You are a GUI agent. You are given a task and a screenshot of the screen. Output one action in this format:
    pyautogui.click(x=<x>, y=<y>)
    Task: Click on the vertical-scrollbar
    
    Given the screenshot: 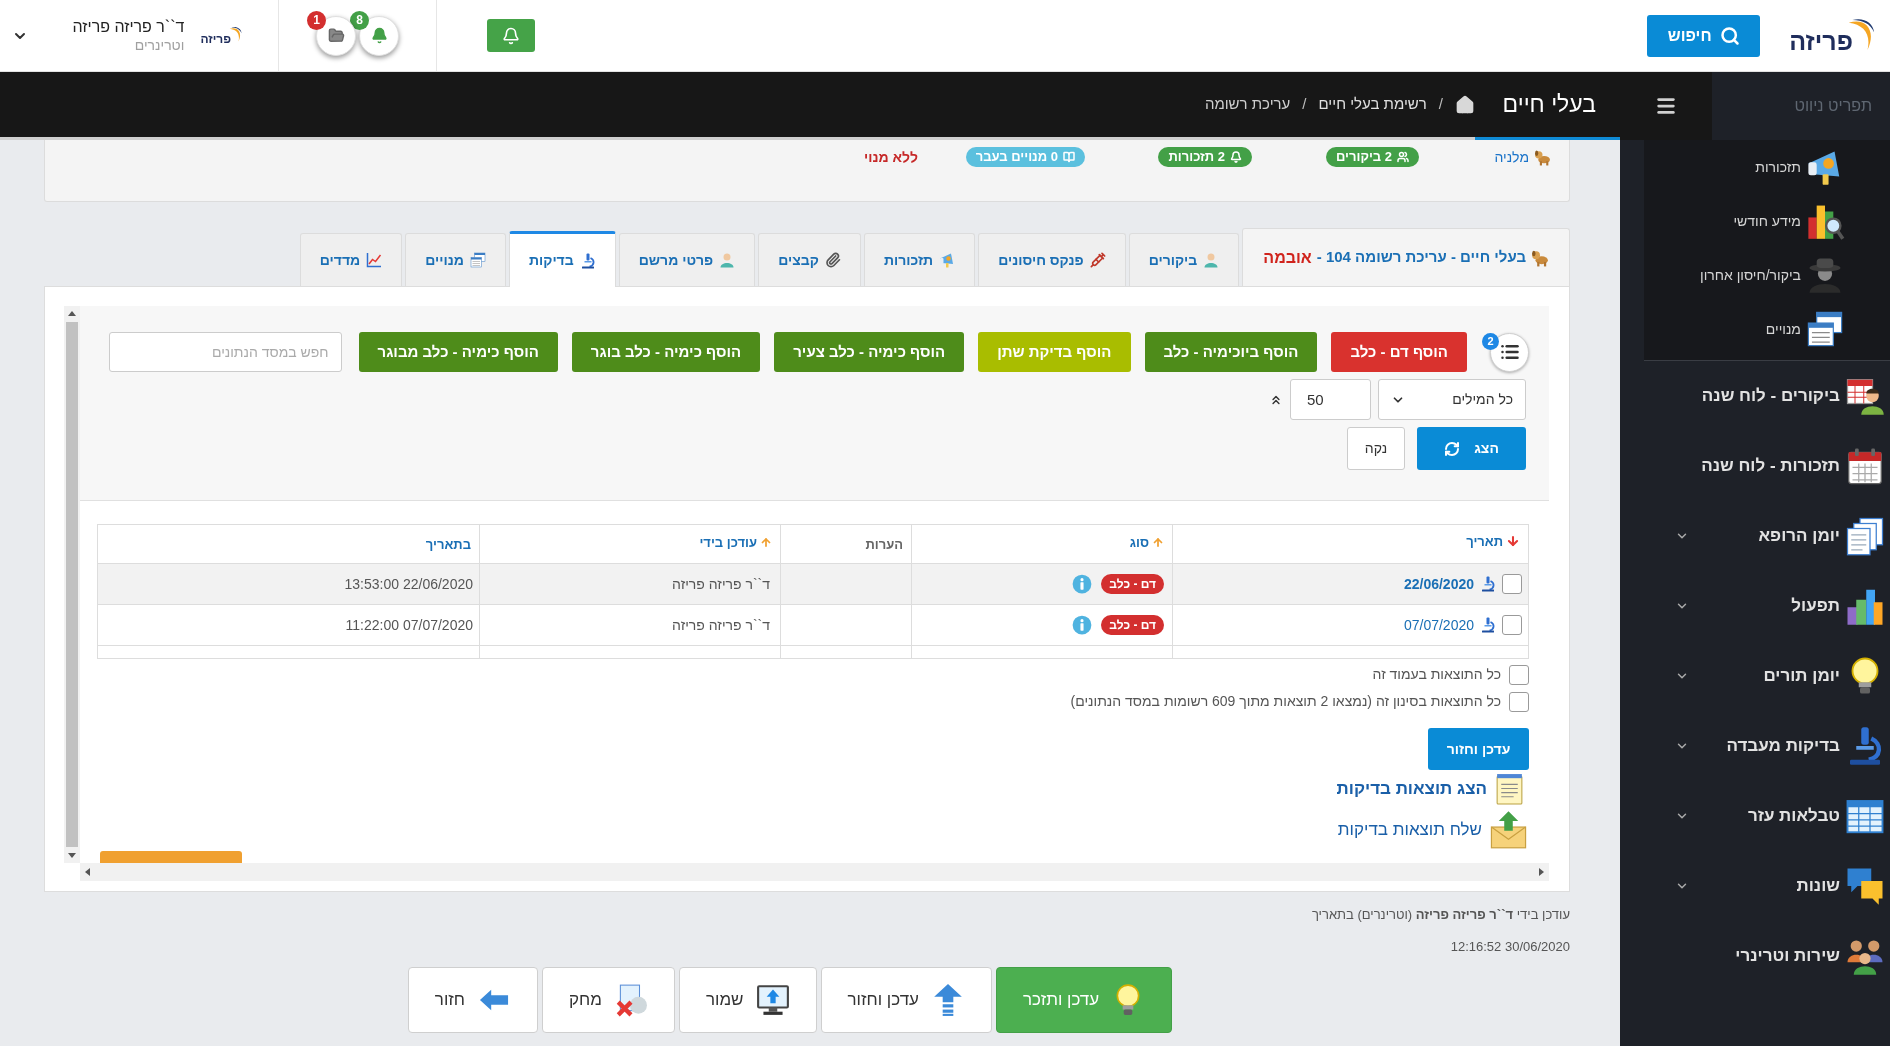 What is the action you would take?
    pyautogui.click(x=72, y=584)
    